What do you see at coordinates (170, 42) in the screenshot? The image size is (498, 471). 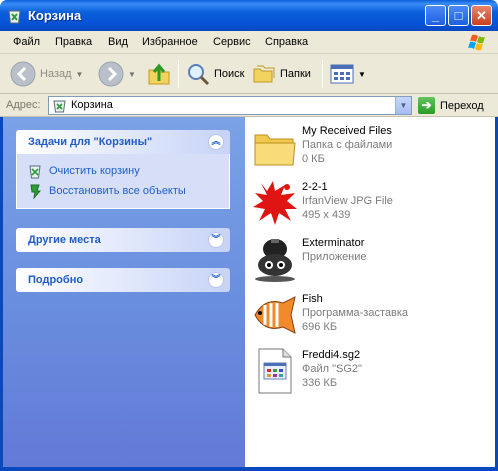 I see `menu-favorites: Избранное` at bounding box center [170, 42].